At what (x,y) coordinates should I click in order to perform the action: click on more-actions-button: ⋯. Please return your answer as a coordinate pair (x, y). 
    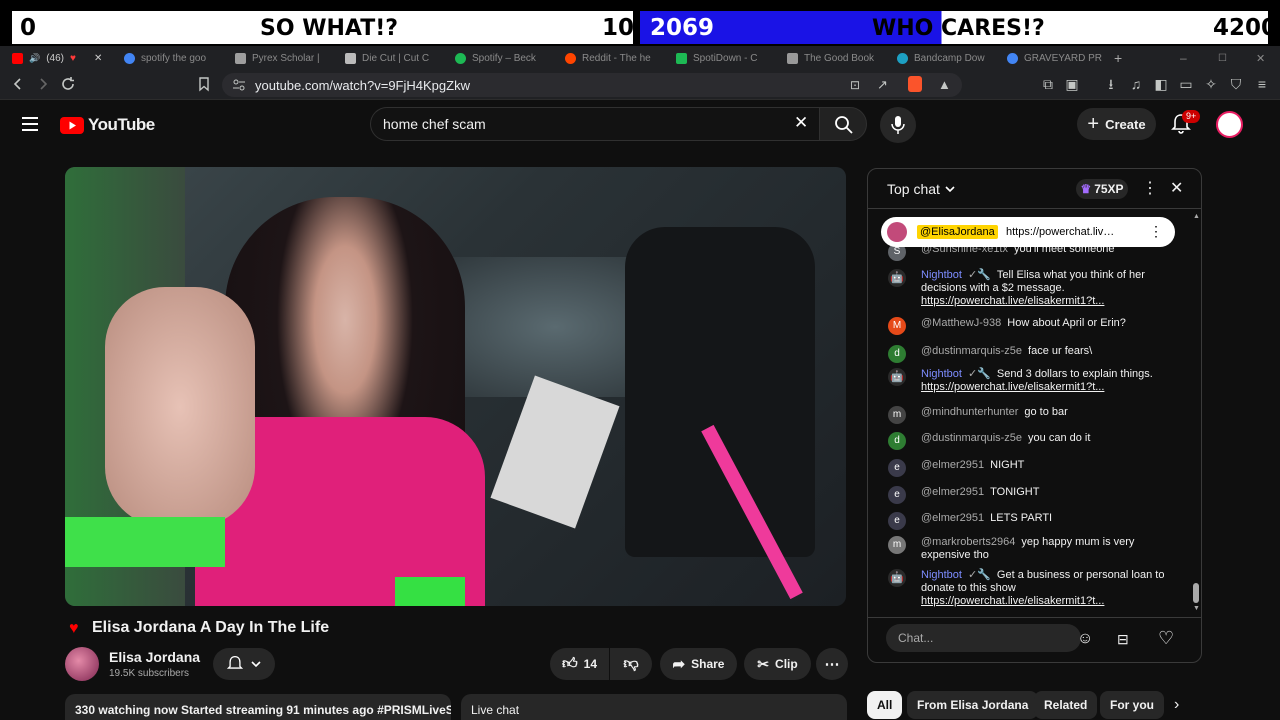
    Looking at the image, I should click on (832, 664).